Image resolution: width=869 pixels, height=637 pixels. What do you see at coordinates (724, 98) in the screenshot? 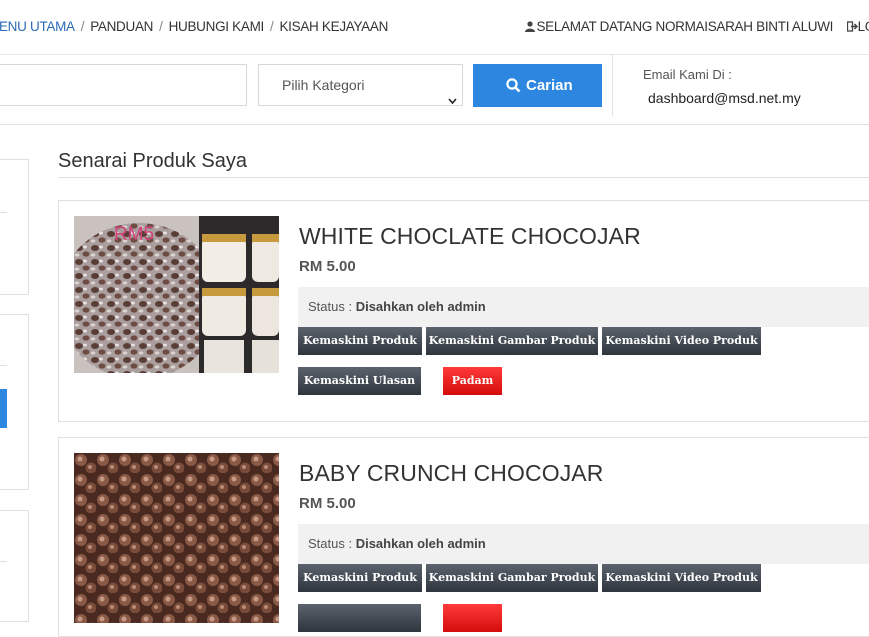
I see `email-value: dashboard@msd.net.my` at bounding box center [724, 98].